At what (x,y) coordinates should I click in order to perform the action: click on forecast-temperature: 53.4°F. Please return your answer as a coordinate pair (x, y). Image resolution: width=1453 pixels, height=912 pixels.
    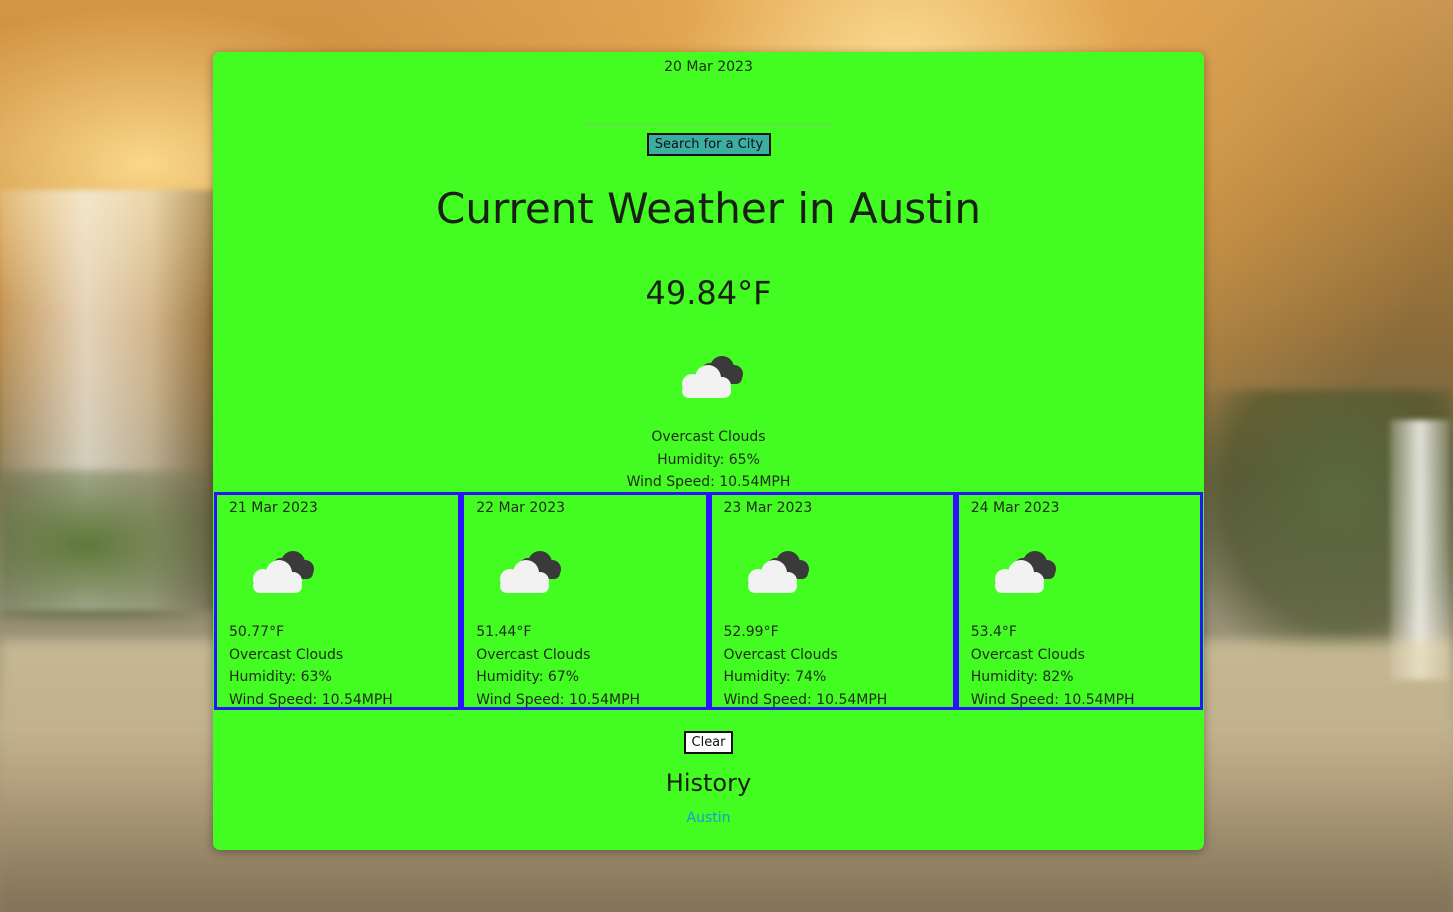
    Looking at the image, I should click on (993, 632).